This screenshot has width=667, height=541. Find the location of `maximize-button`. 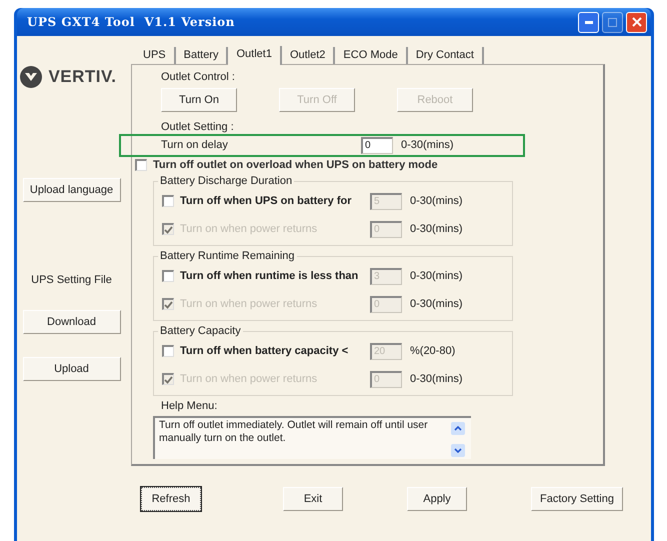

maximize-button is located at coordinates (612, 22).